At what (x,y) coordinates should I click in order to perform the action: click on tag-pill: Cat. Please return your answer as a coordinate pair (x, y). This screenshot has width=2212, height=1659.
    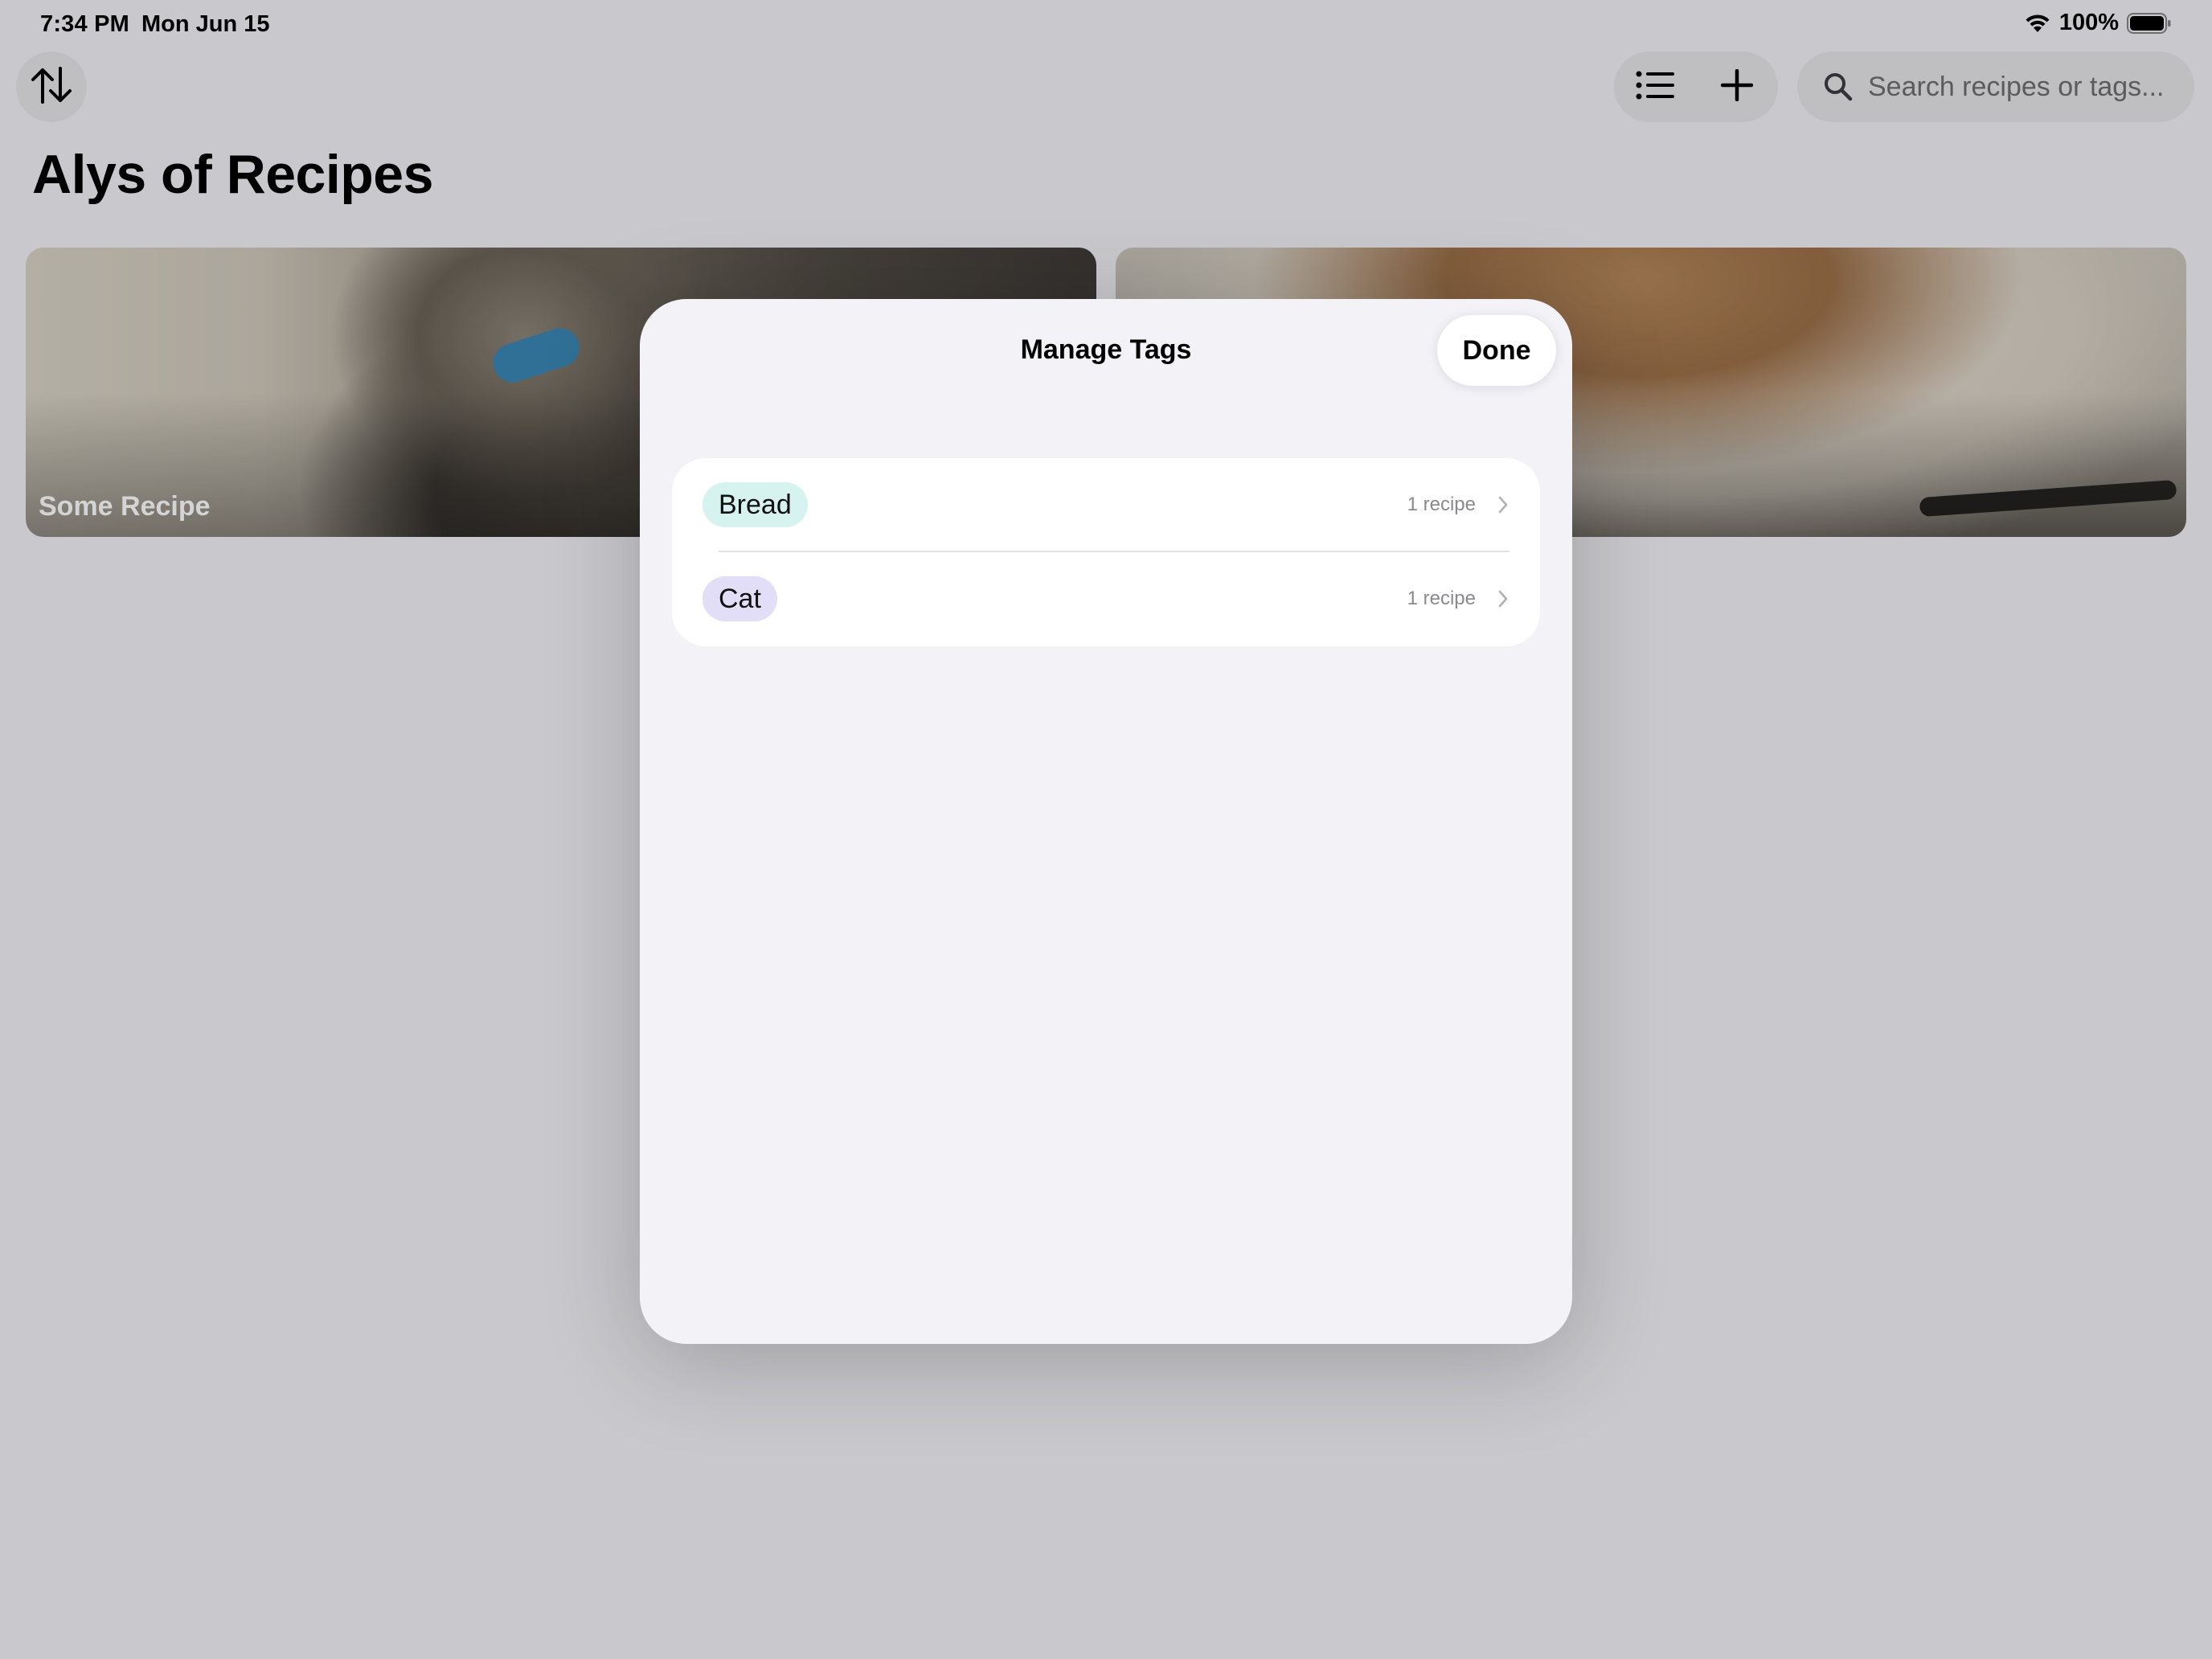
    Looking at the image, I should click on (740, 598).